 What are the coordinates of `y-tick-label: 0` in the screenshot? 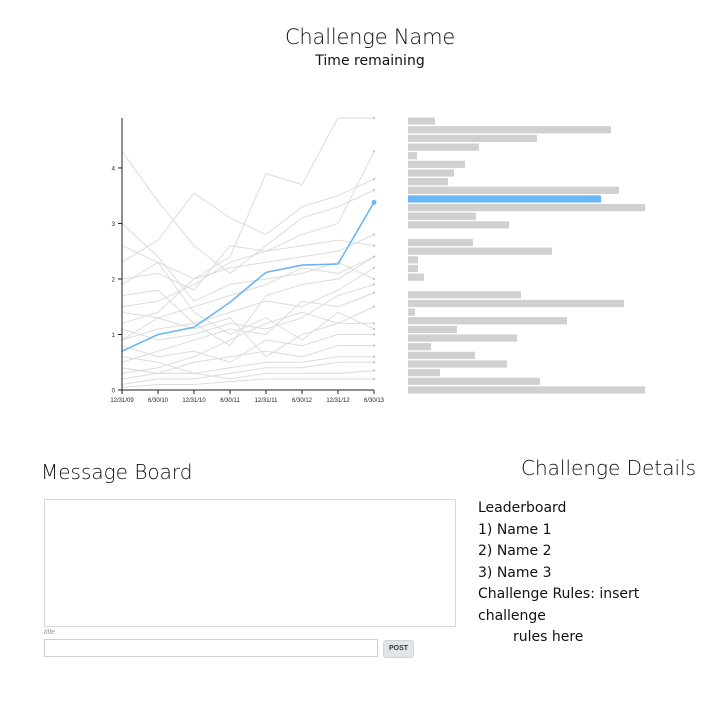 It's located at (114, 392).